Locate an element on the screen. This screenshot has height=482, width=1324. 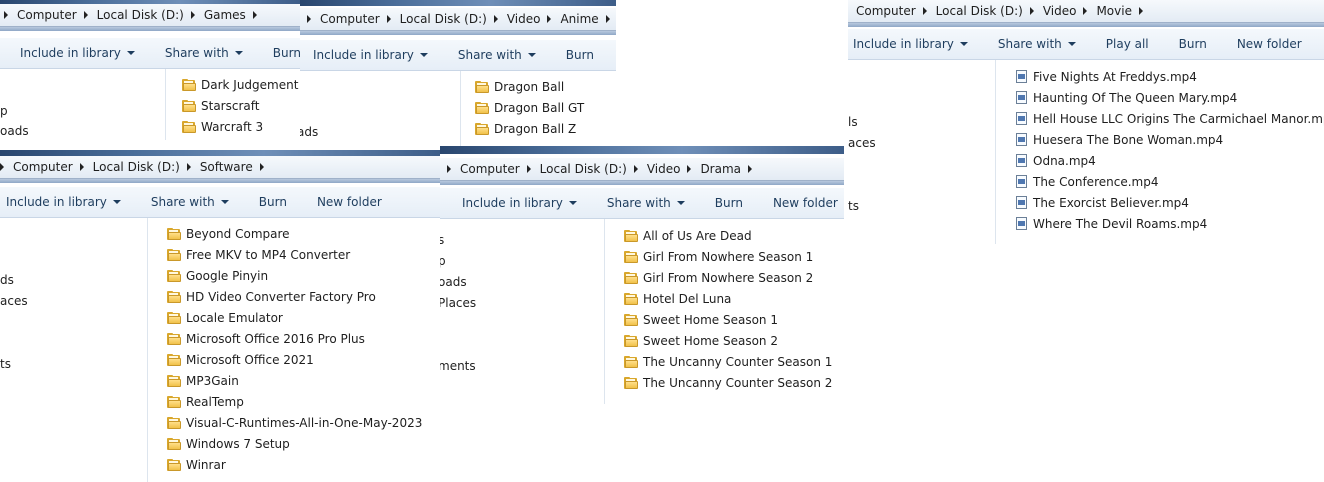
navigation-pane: p oads is located at coordinates (83, 104).